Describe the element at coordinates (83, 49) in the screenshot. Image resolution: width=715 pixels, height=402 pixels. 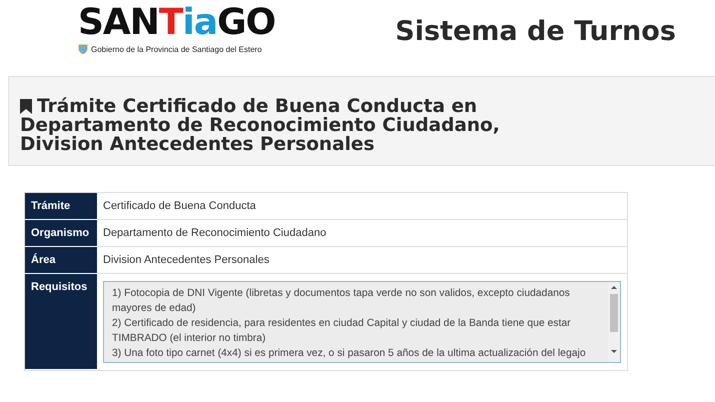
I see `shield-icon` at that location.